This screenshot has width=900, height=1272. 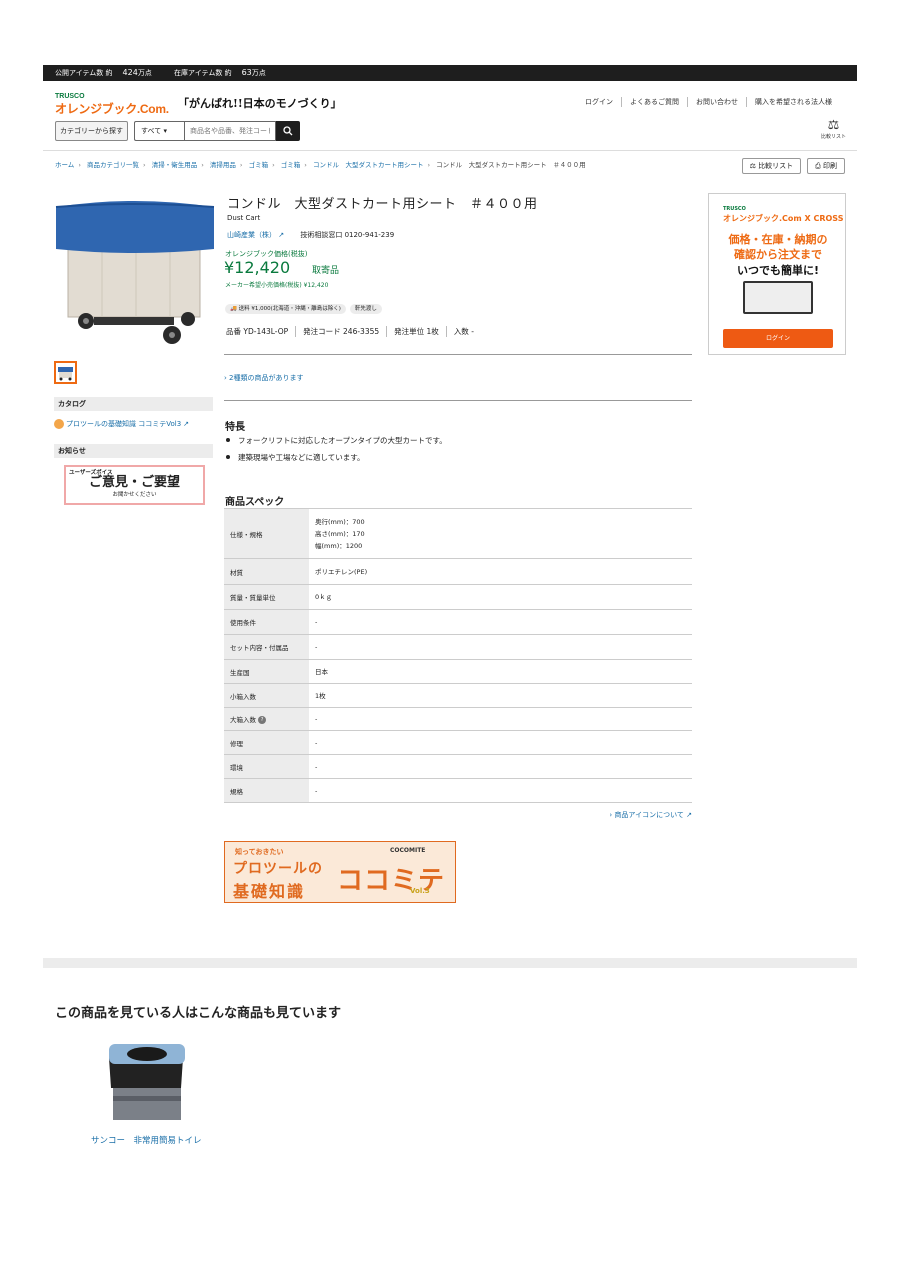 I want to click on feature-item: フォークリフトに対応したオープンタイプの大型カートです。, so click(x=336, y=440).